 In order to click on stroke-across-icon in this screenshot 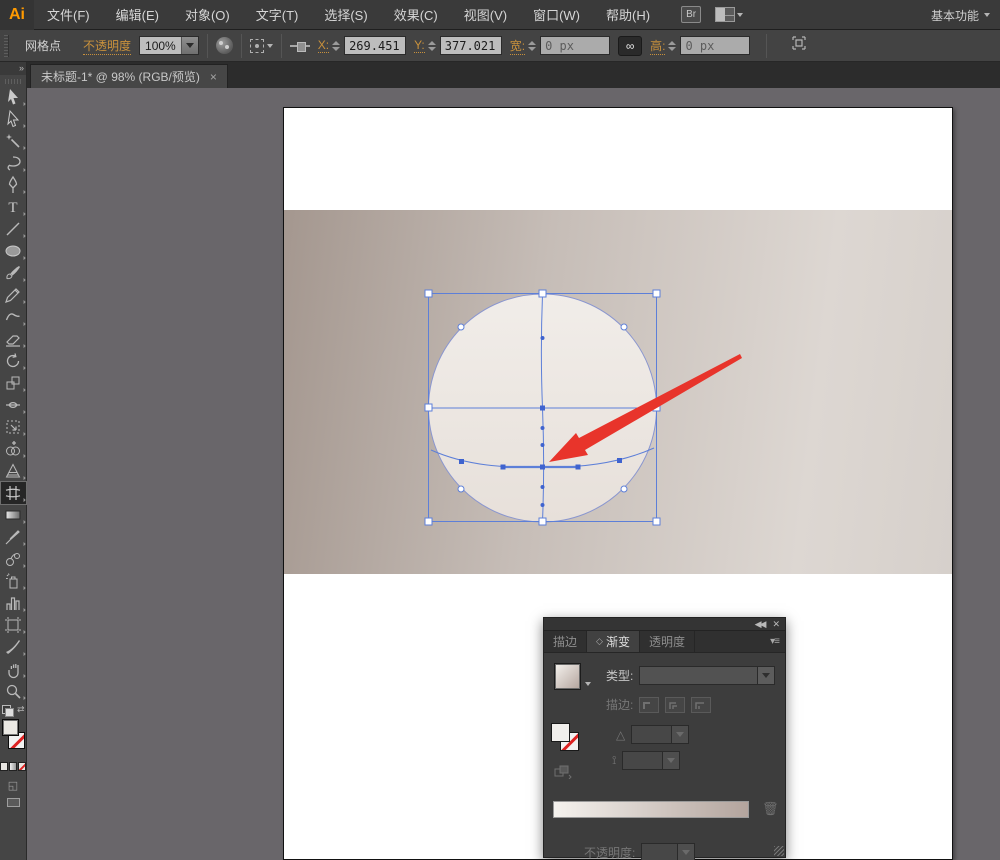, I will do `click(701, 704)`.